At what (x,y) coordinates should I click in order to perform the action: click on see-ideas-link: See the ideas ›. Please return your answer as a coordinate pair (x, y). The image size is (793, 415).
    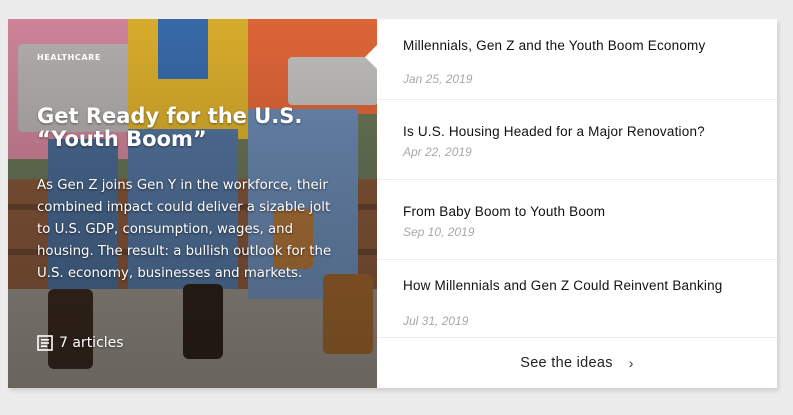
    Looking at the image, I should click on (577, 362).